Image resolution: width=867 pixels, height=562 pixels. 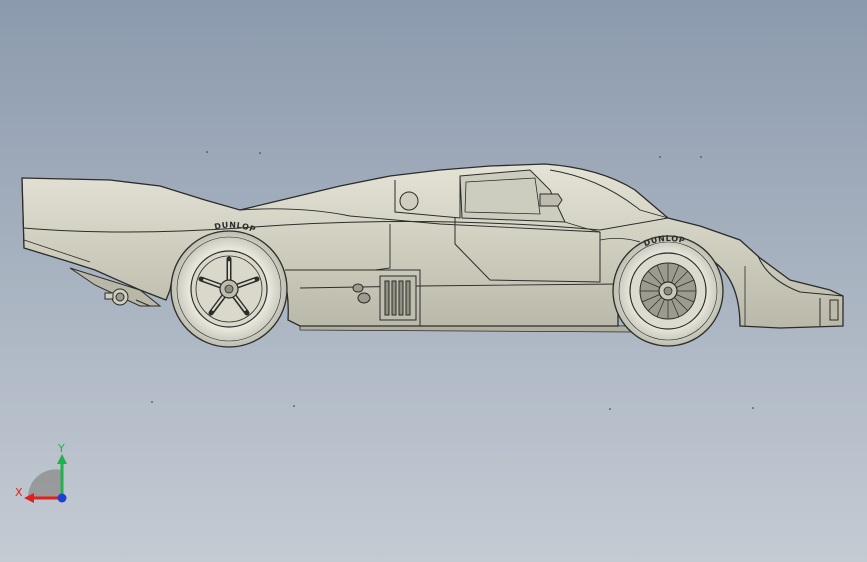 What do you see at coordinates (551, 200) in the screenshot?
I see `side-mirror` at bounding box center [551, 200].